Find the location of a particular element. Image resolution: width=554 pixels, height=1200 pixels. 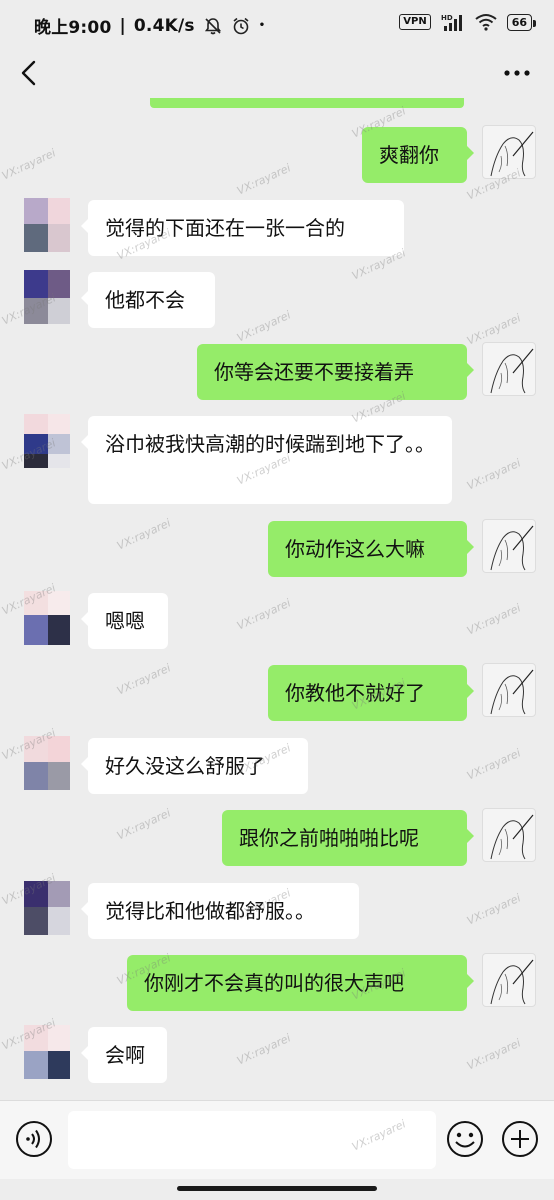

wifi-icon is located at coordinates (486, 22).